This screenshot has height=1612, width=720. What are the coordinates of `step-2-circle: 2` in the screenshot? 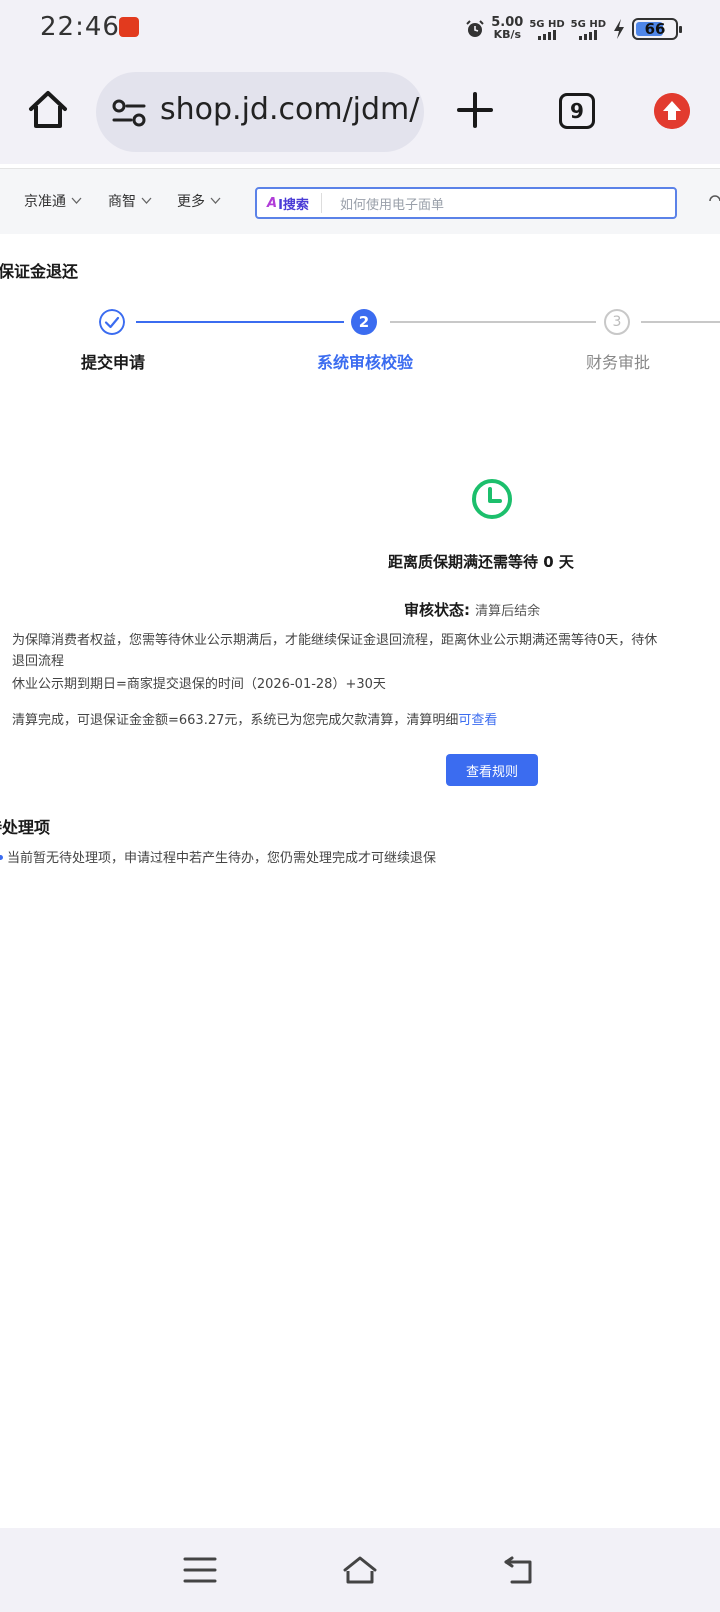 It's located at (364, 322).